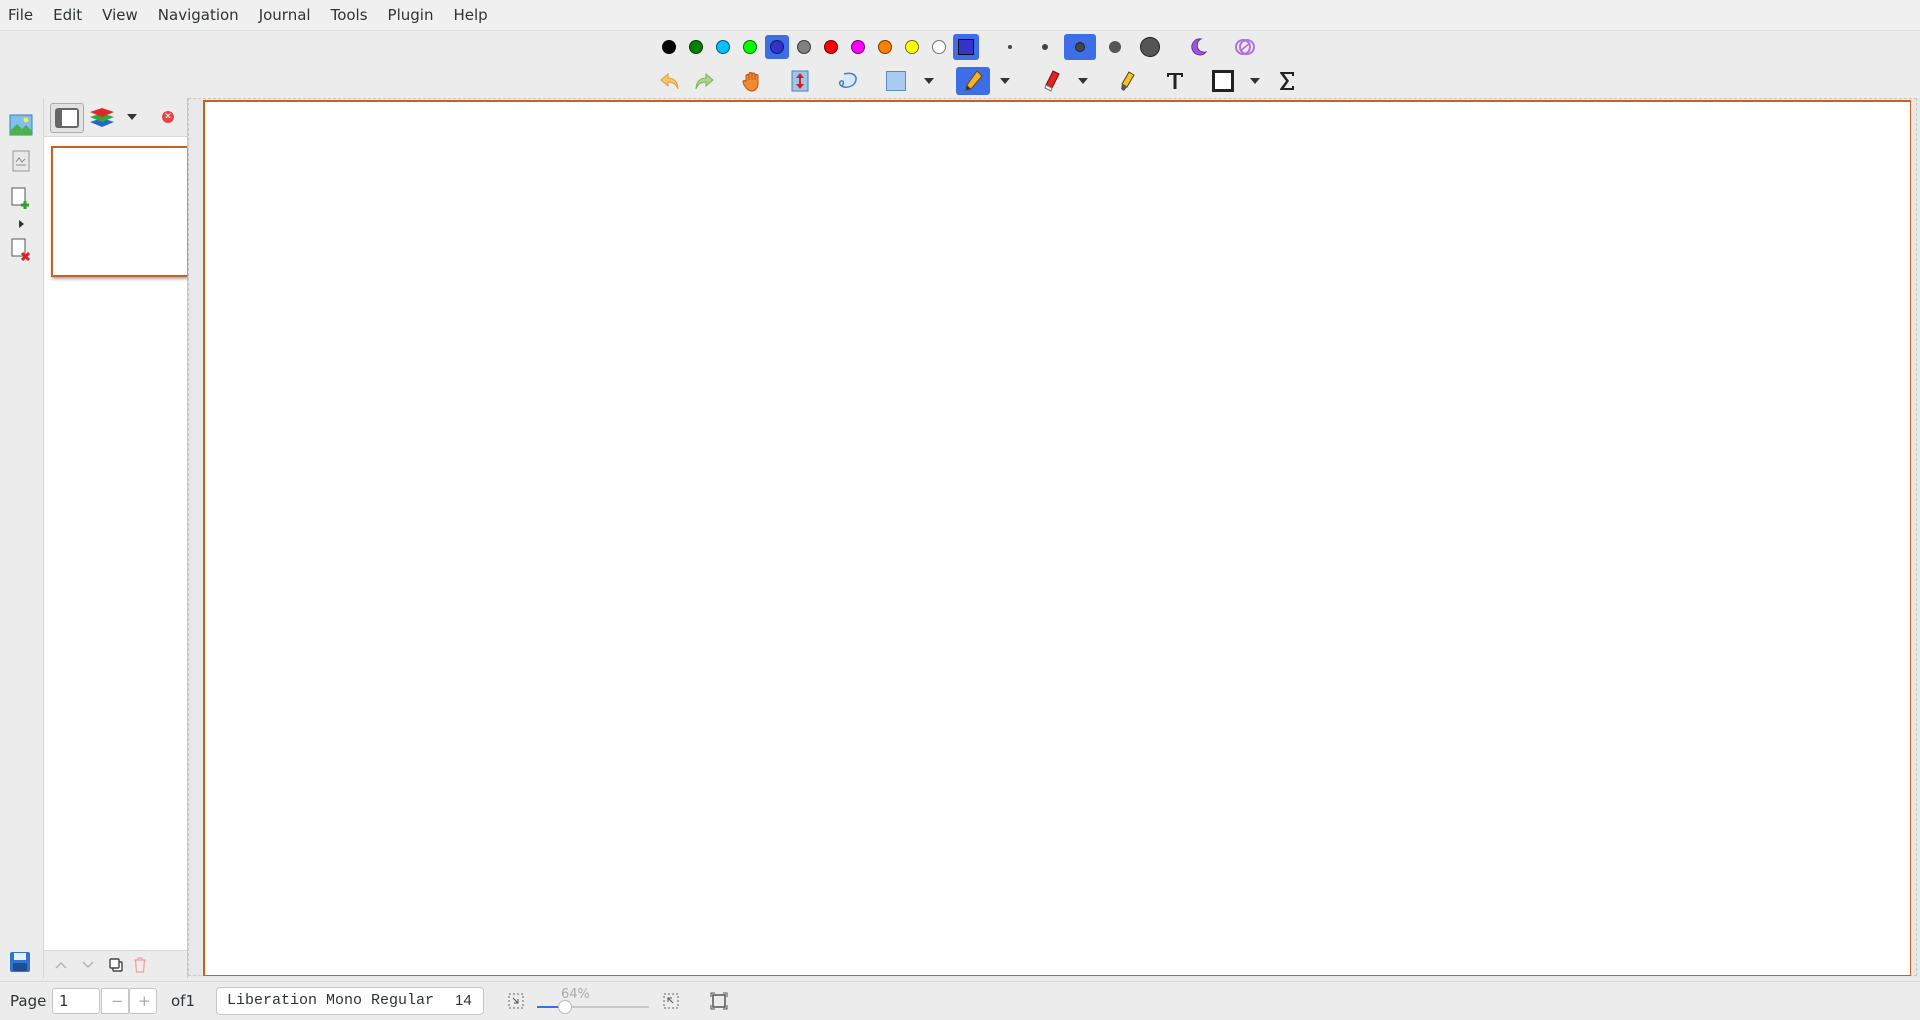  I want to click on zoom-fit-button, so click(719, 1001).